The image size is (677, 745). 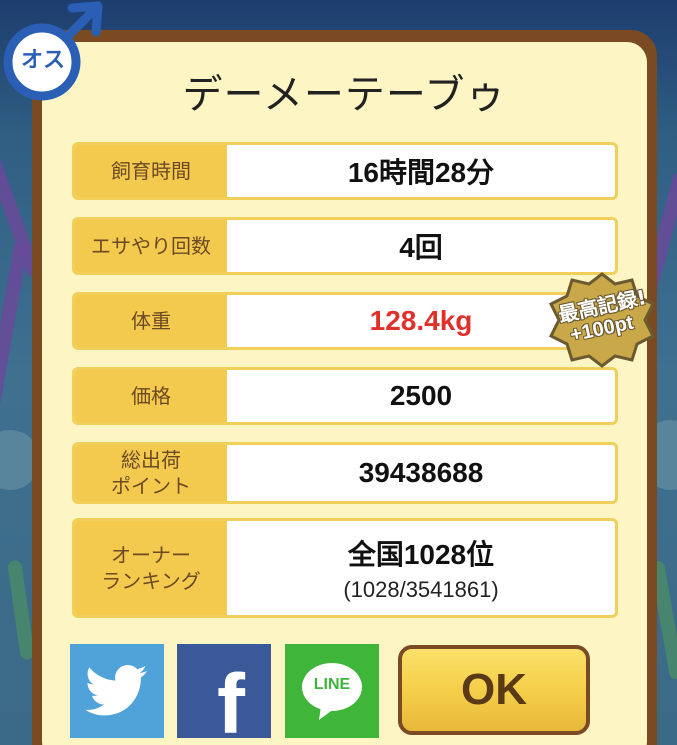 I want to click on stat-row-owner-ranking: オーナー ランキング 全国1028位 (1028/3541861), so click(x=345, y=568).